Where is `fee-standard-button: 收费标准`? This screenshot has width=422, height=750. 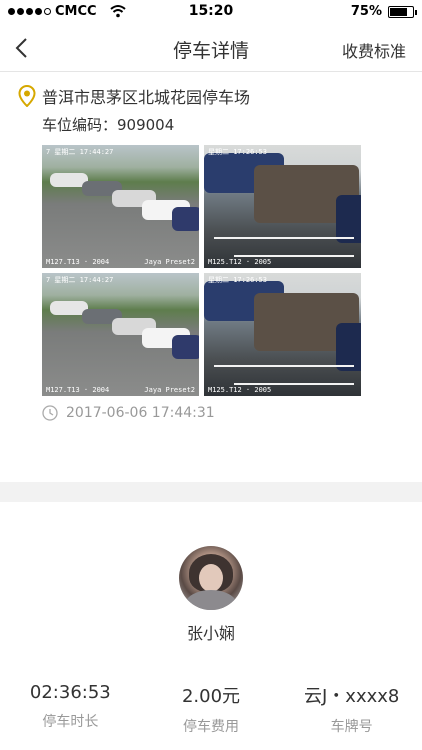 fee-standard-button: 收费标准 is located at coordinates (374, 50).